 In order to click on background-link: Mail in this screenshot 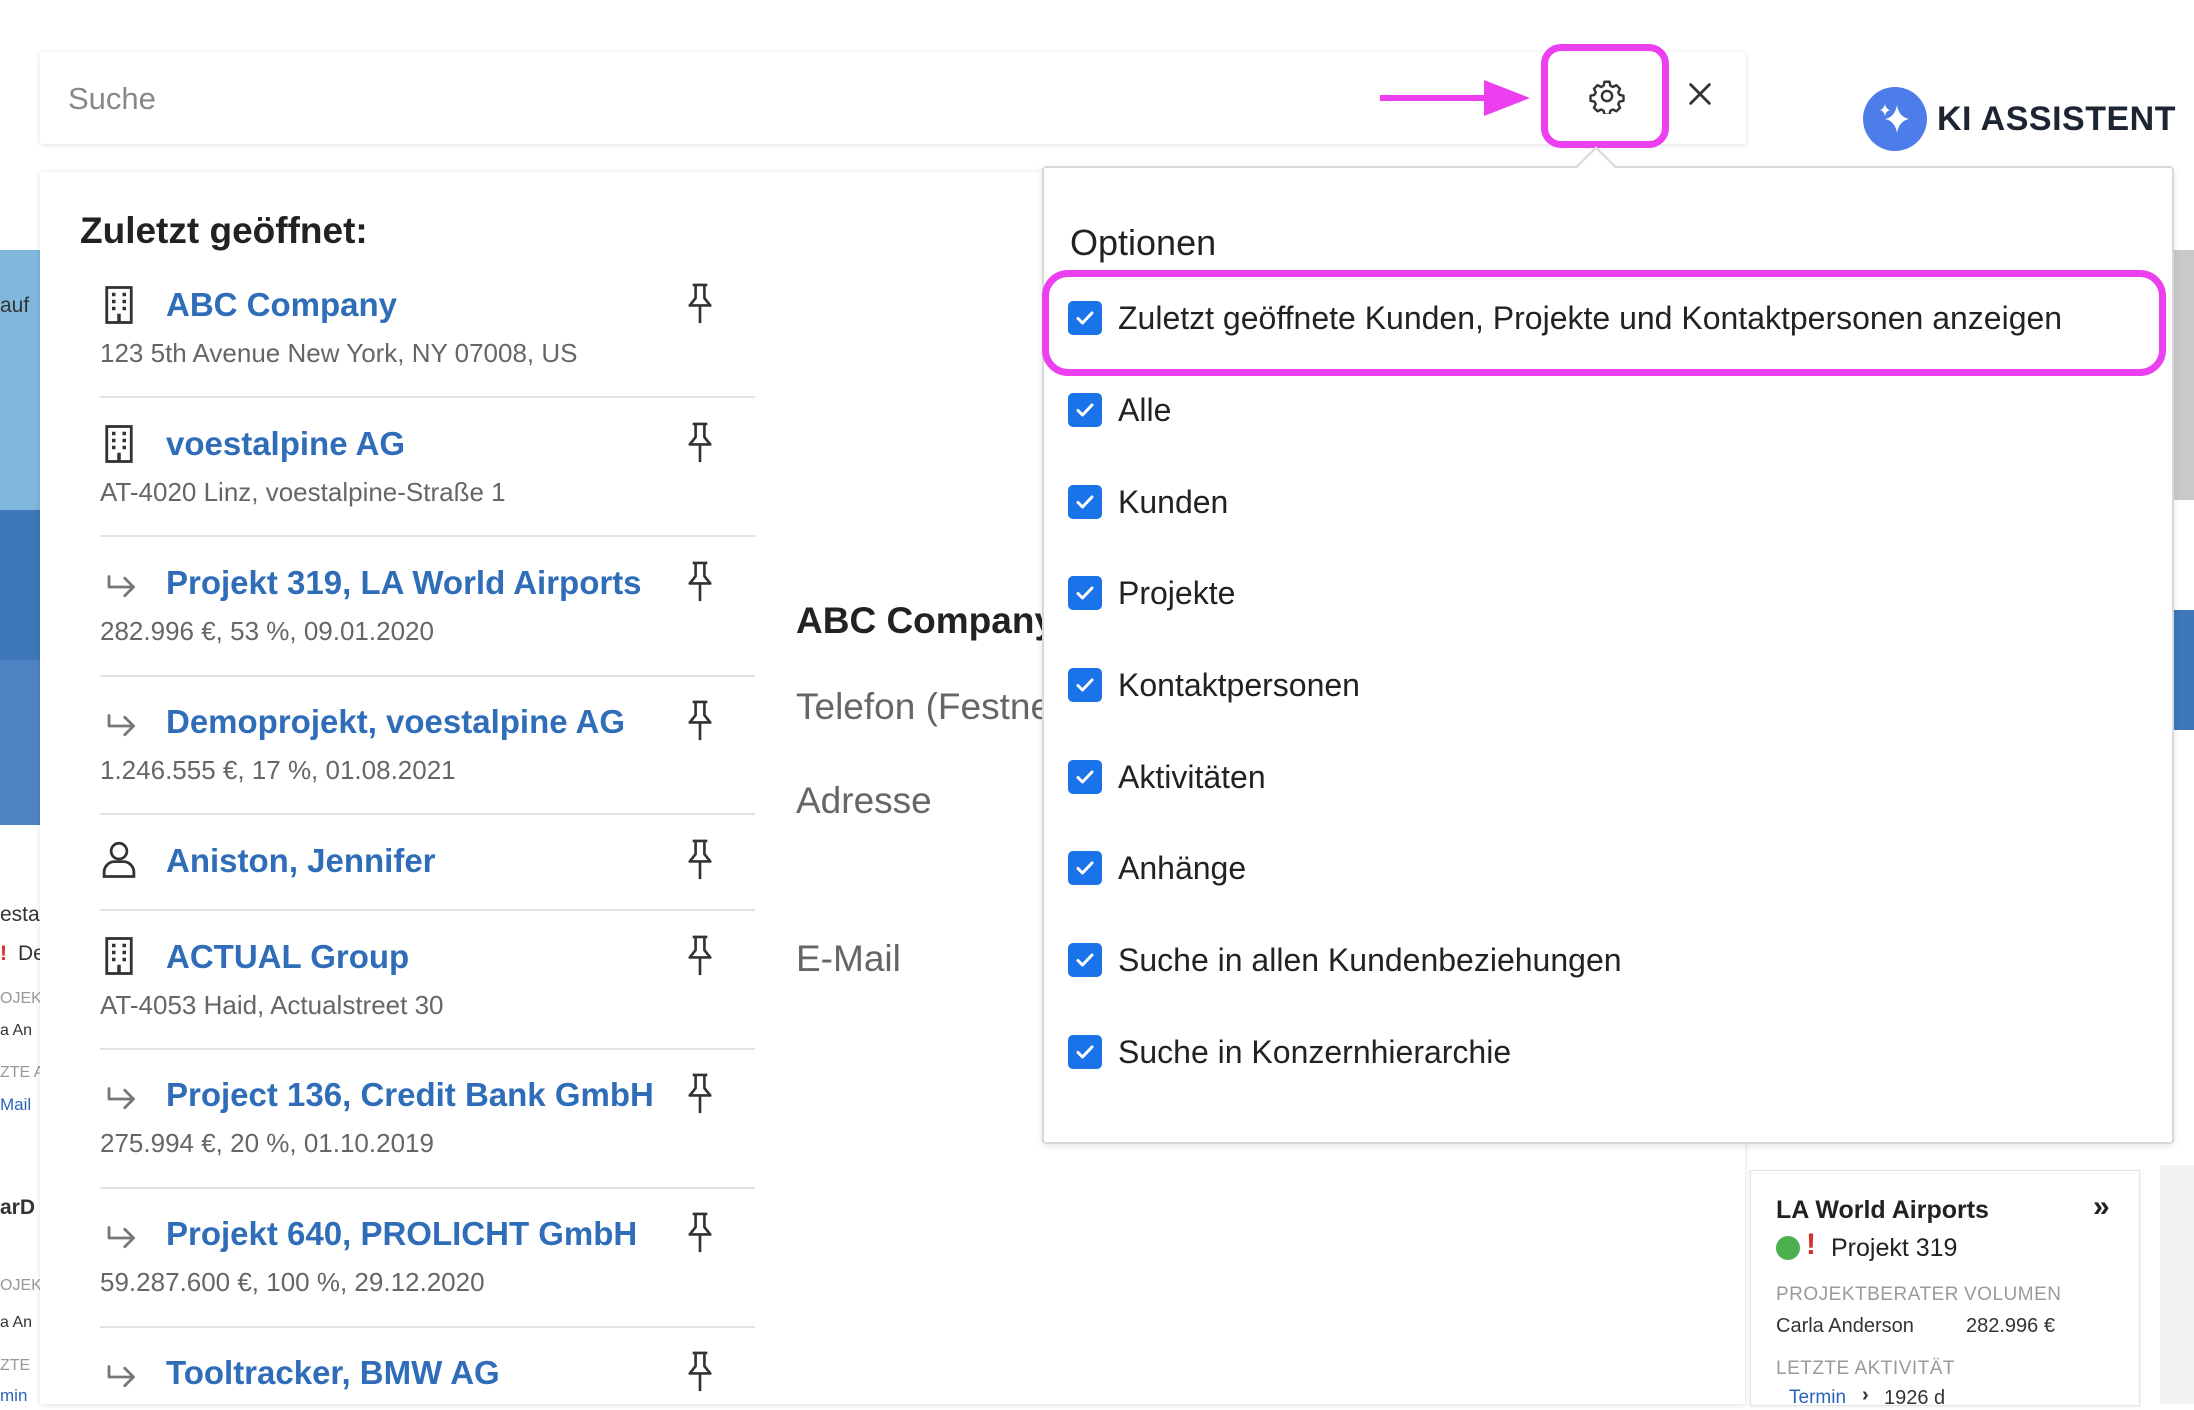, I will do `click(20, 1105)`.